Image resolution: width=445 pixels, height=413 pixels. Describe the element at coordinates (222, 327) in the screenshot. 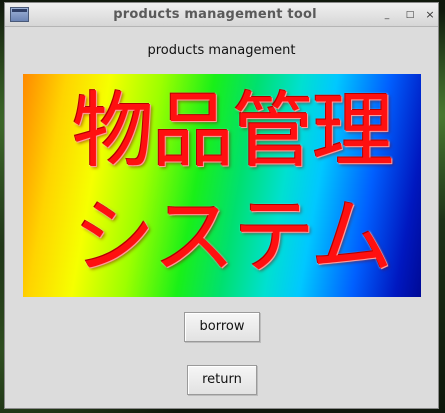

I see `borrow-button: borrow` at that location.